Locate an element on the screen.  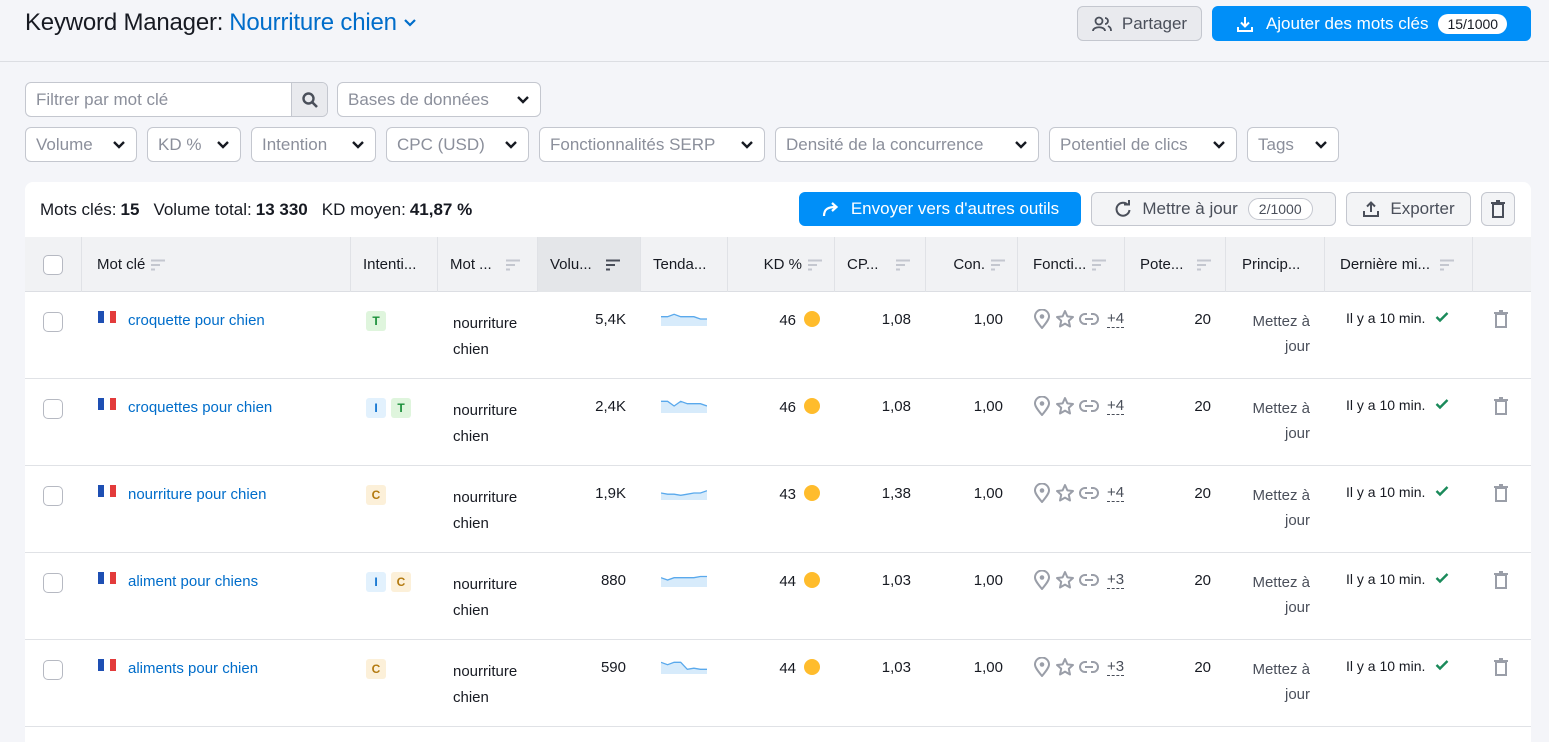
project-selector: Nourriture chien is located at coordinates (313, 23).